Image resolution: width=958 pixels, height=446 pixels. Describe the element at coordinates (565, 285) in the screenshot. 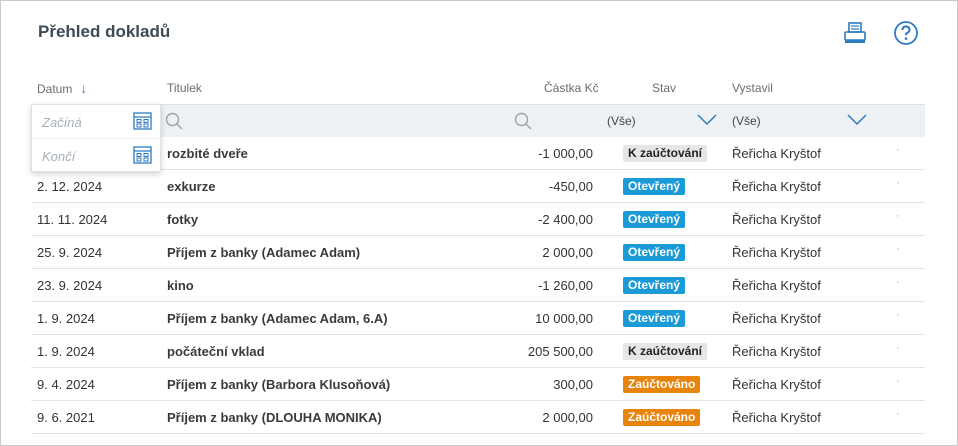

I see `row-amount: -1 260,00` at that location.